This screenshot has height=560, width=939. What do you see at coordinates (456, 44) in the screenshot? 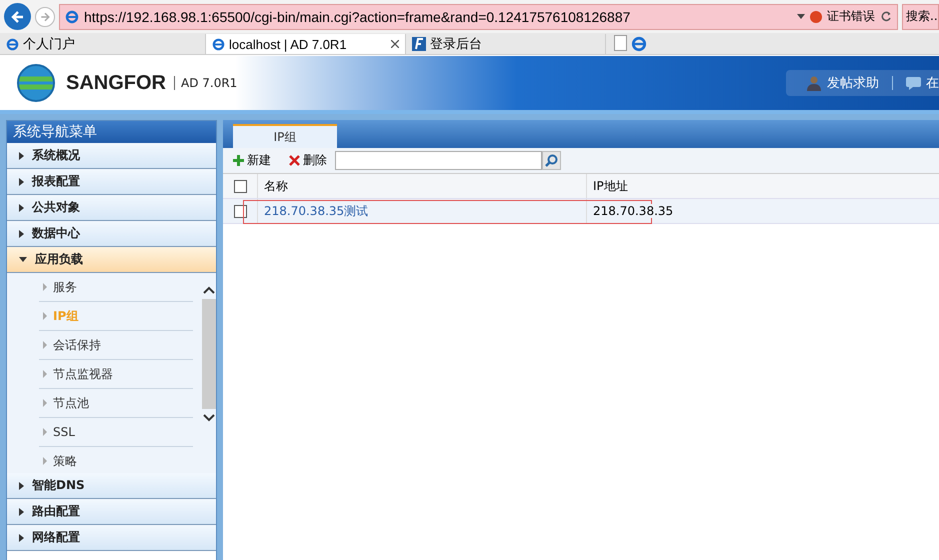
I see `tab-title: 登录后台` at bounding box center [456, 44].